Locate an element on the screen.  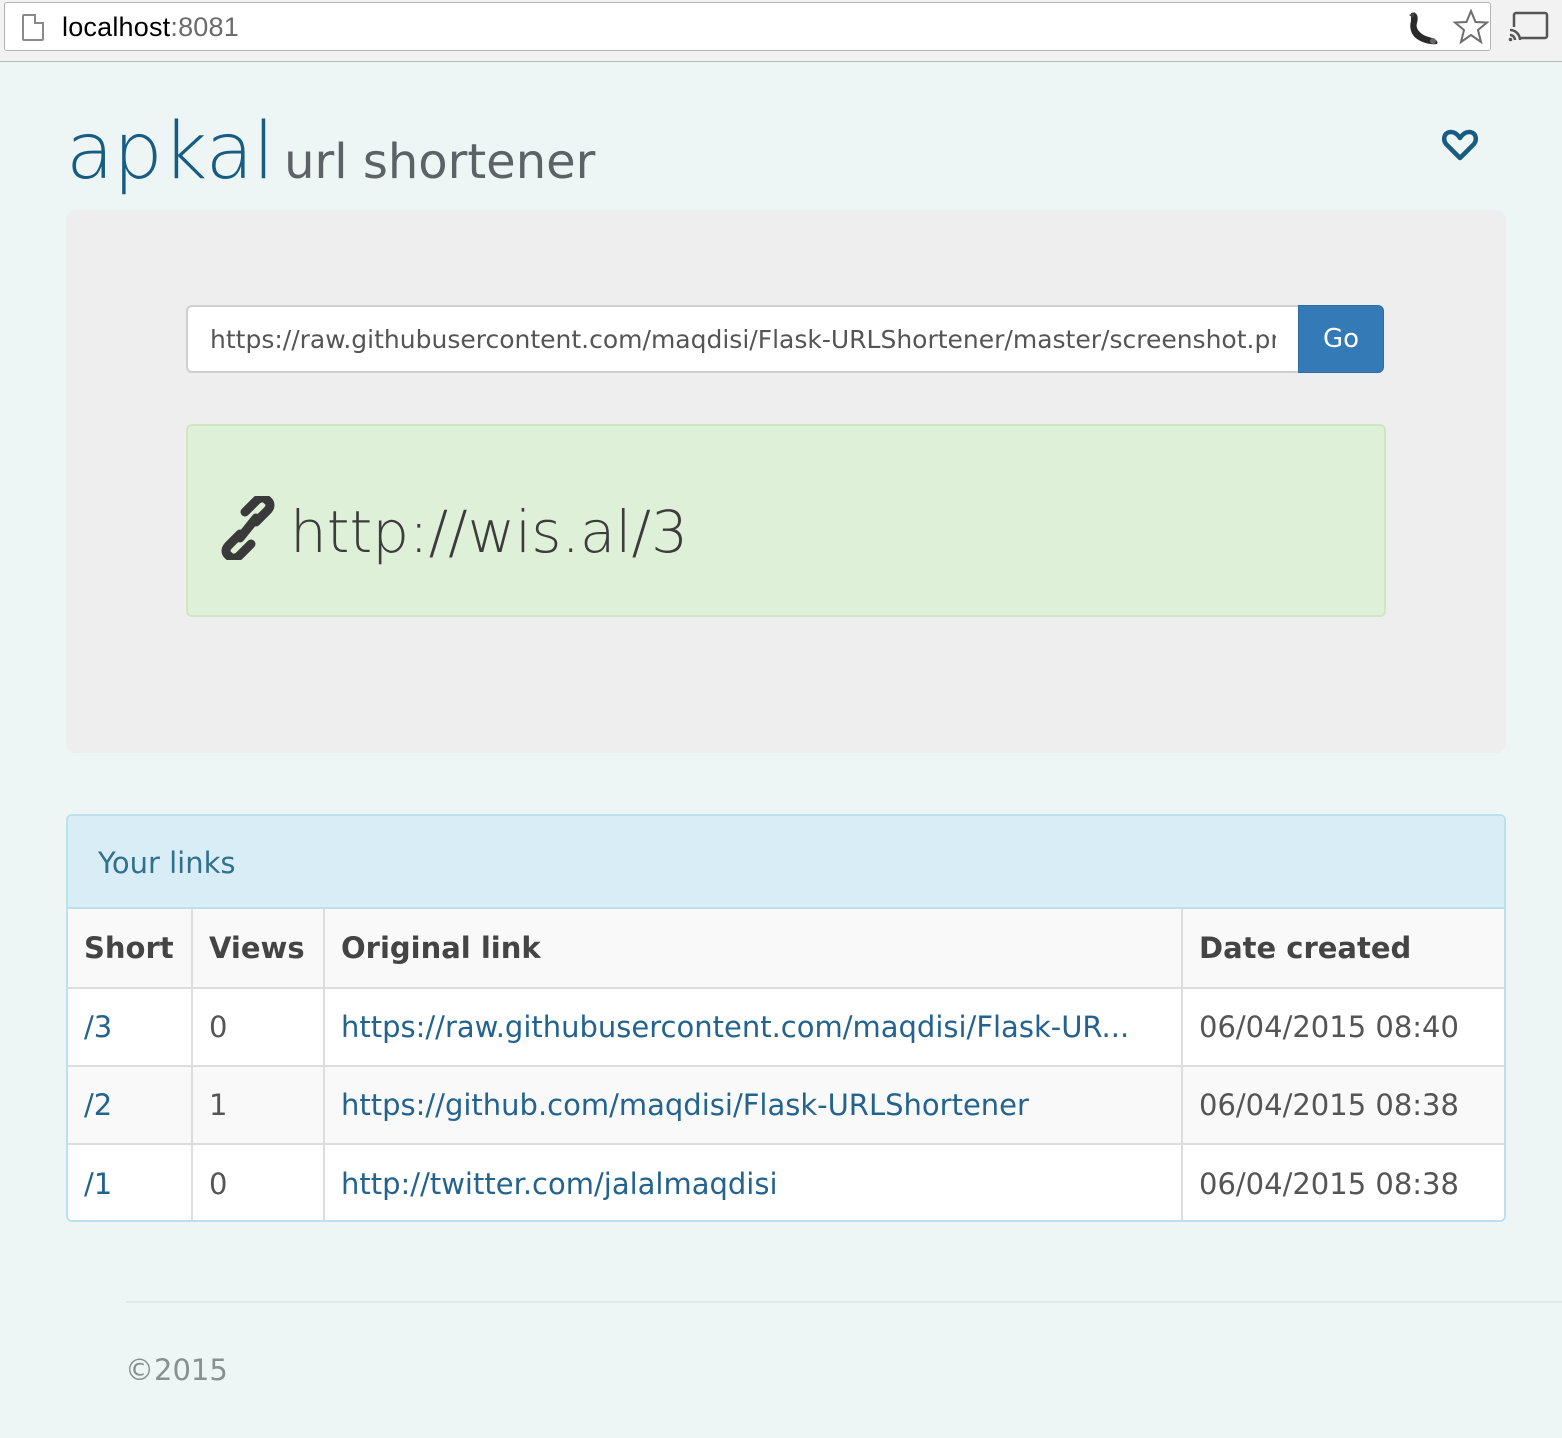
cell-short: /3 is located at coordinates (130, 1027).